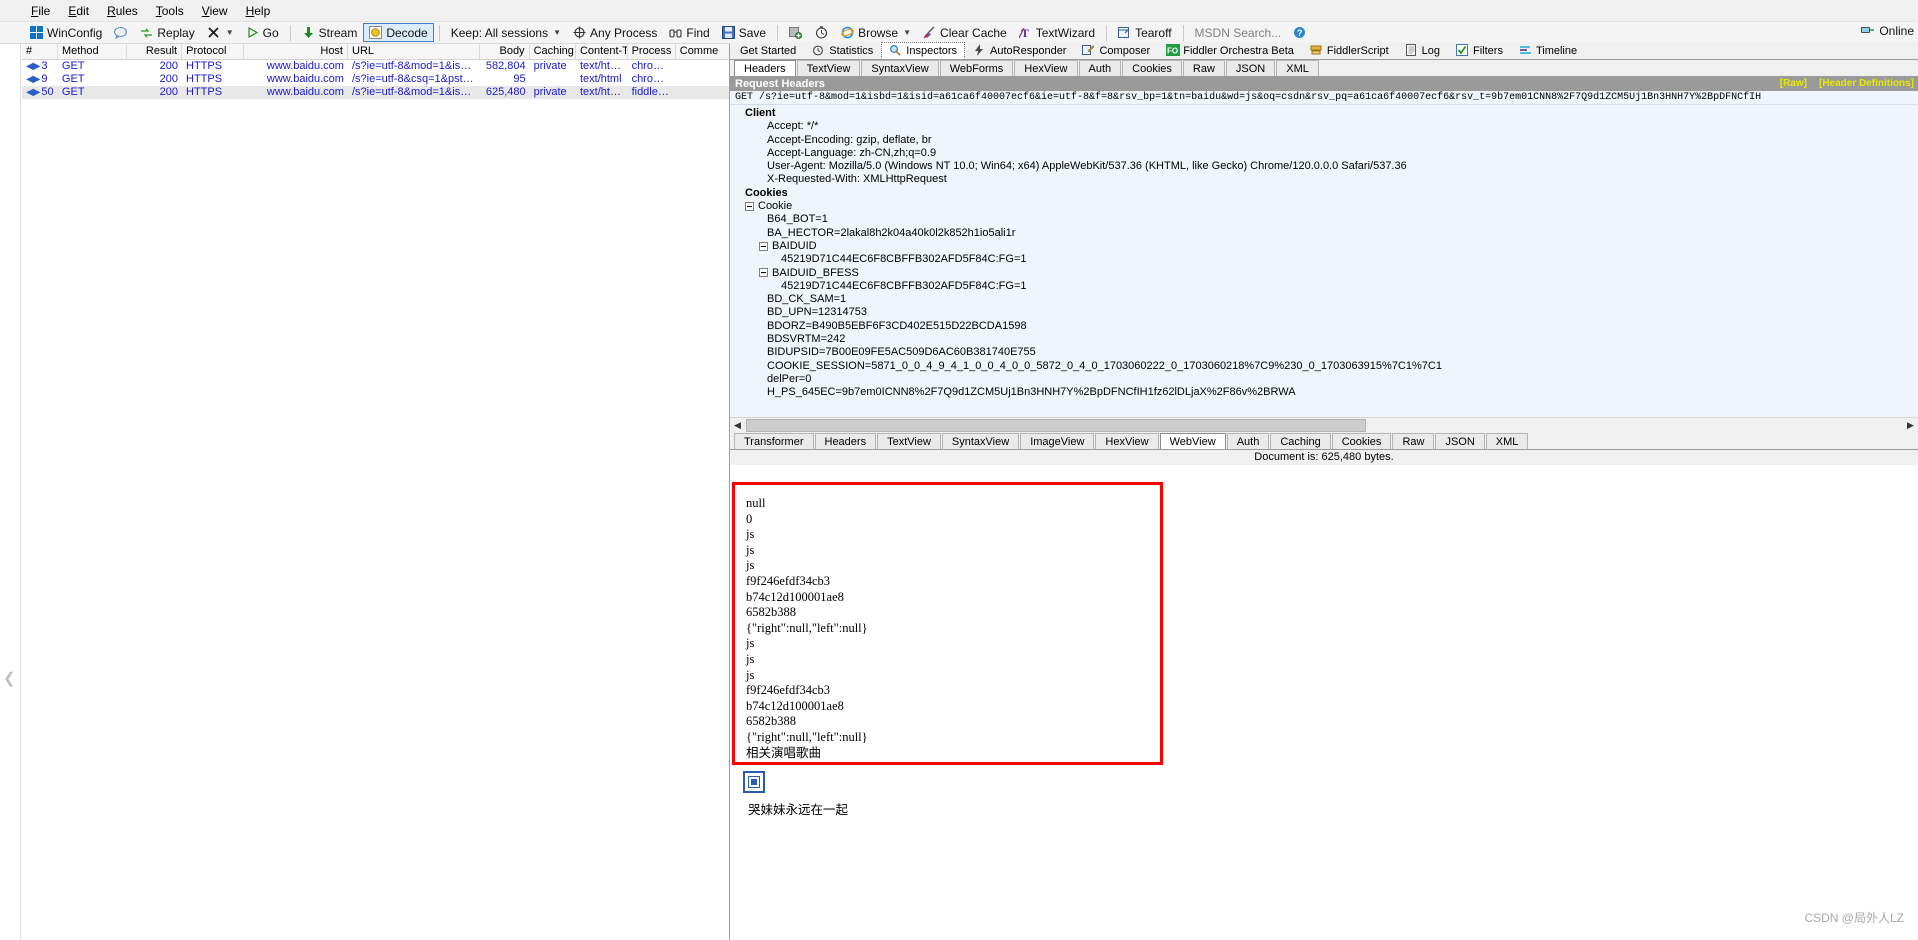 The height and width of the screenshot is (940, 1918). What do you see at coordinates (1248, 441) in the screenshot?
I see `response-tab-auth: Auth` at bounding box center [1248, 441].